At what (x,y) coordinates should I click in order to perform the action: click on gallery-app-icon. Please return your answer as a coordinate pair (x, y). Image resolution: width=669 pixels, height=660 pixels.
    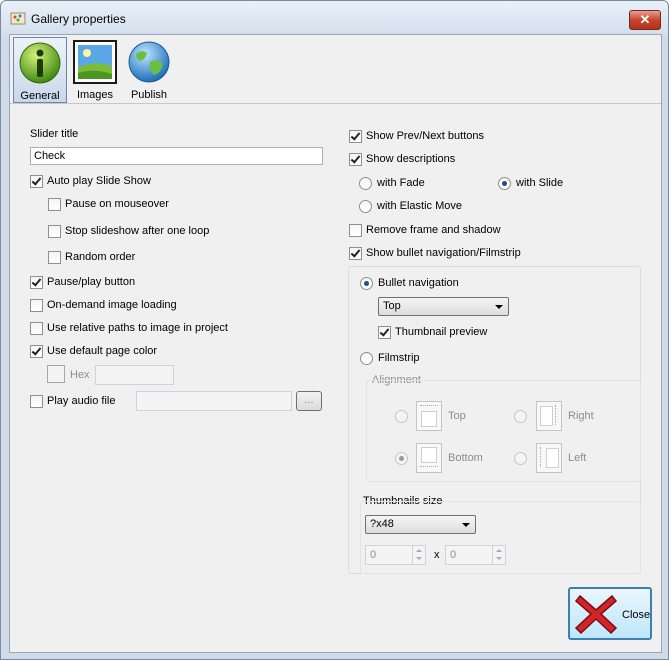
    Looking at the image, I should click on (18, 18).